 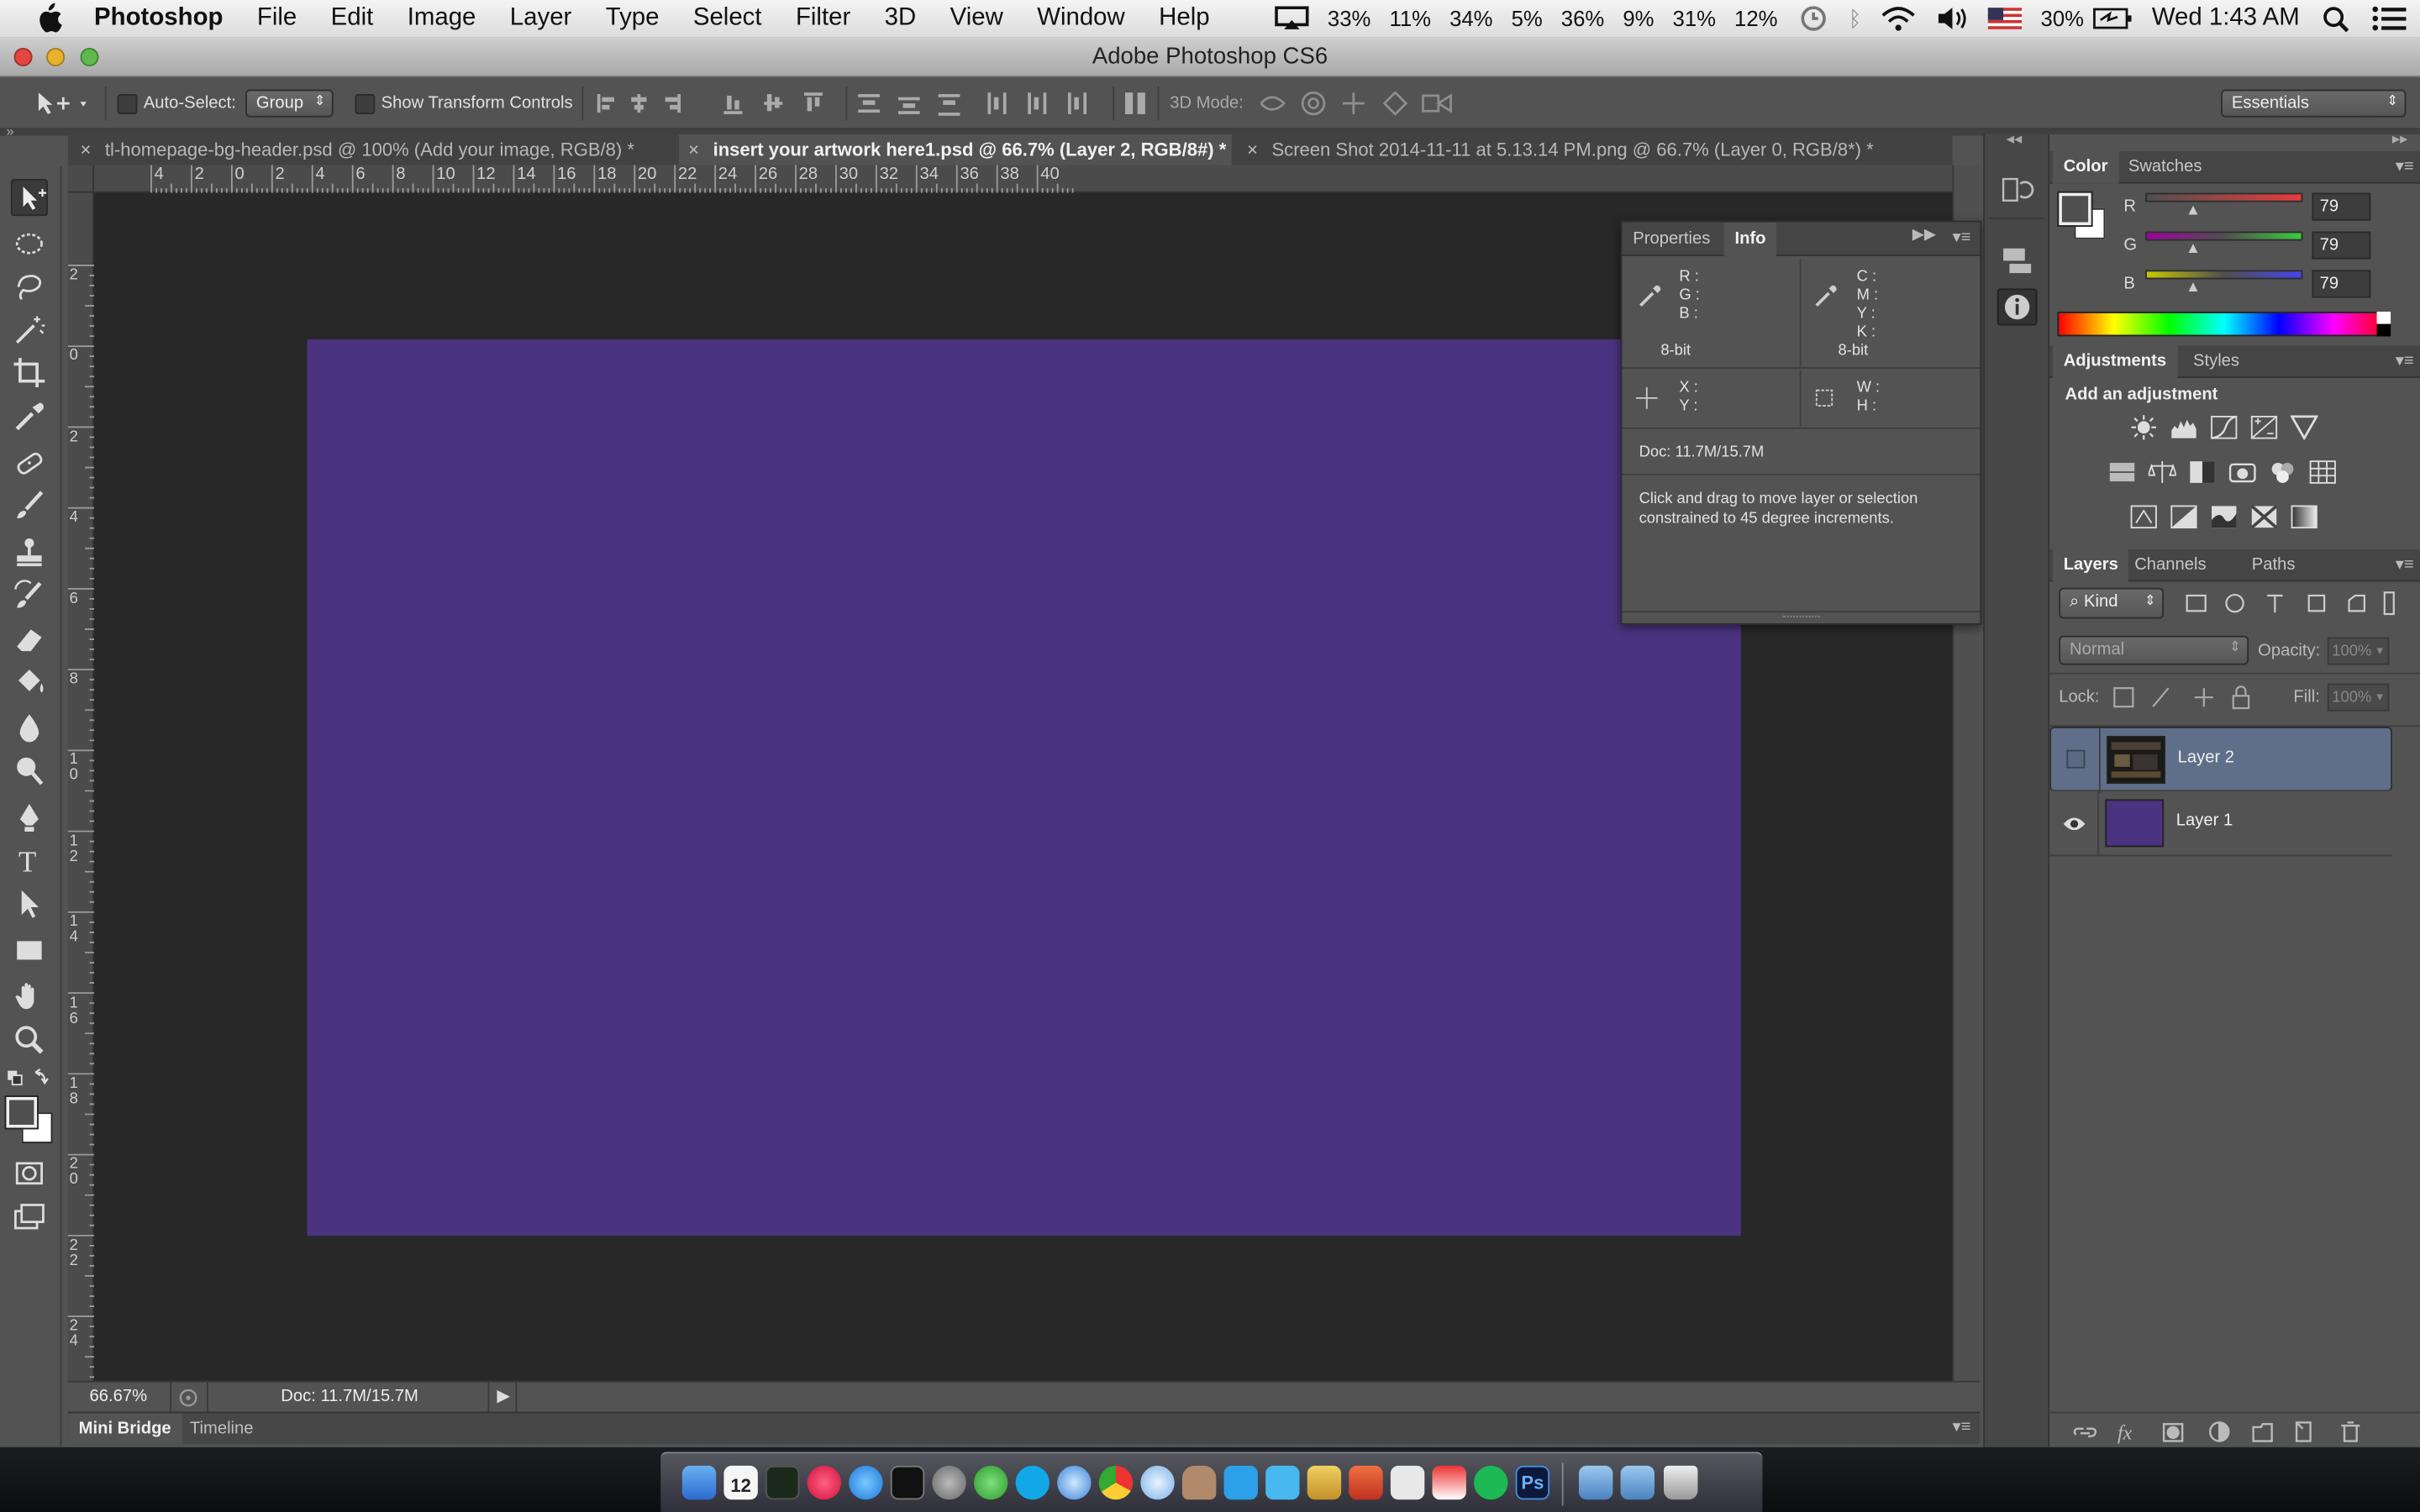 What do you see at coordinates (1283, 1482) in the screenshot?
I see `tweetbot-icon` at bounding box center [1283, 1482].